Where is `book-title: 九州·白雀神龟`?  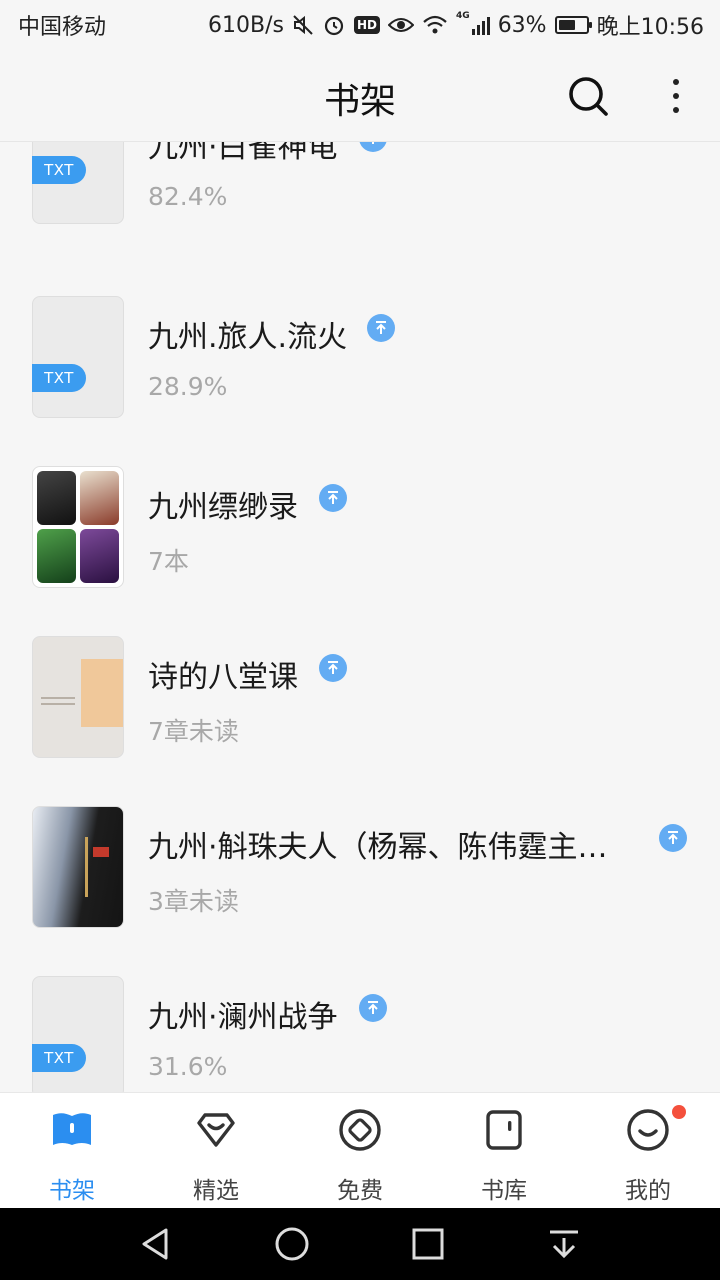
book-title: 九州·白雀神龟 is located at coordinates (243, 153).